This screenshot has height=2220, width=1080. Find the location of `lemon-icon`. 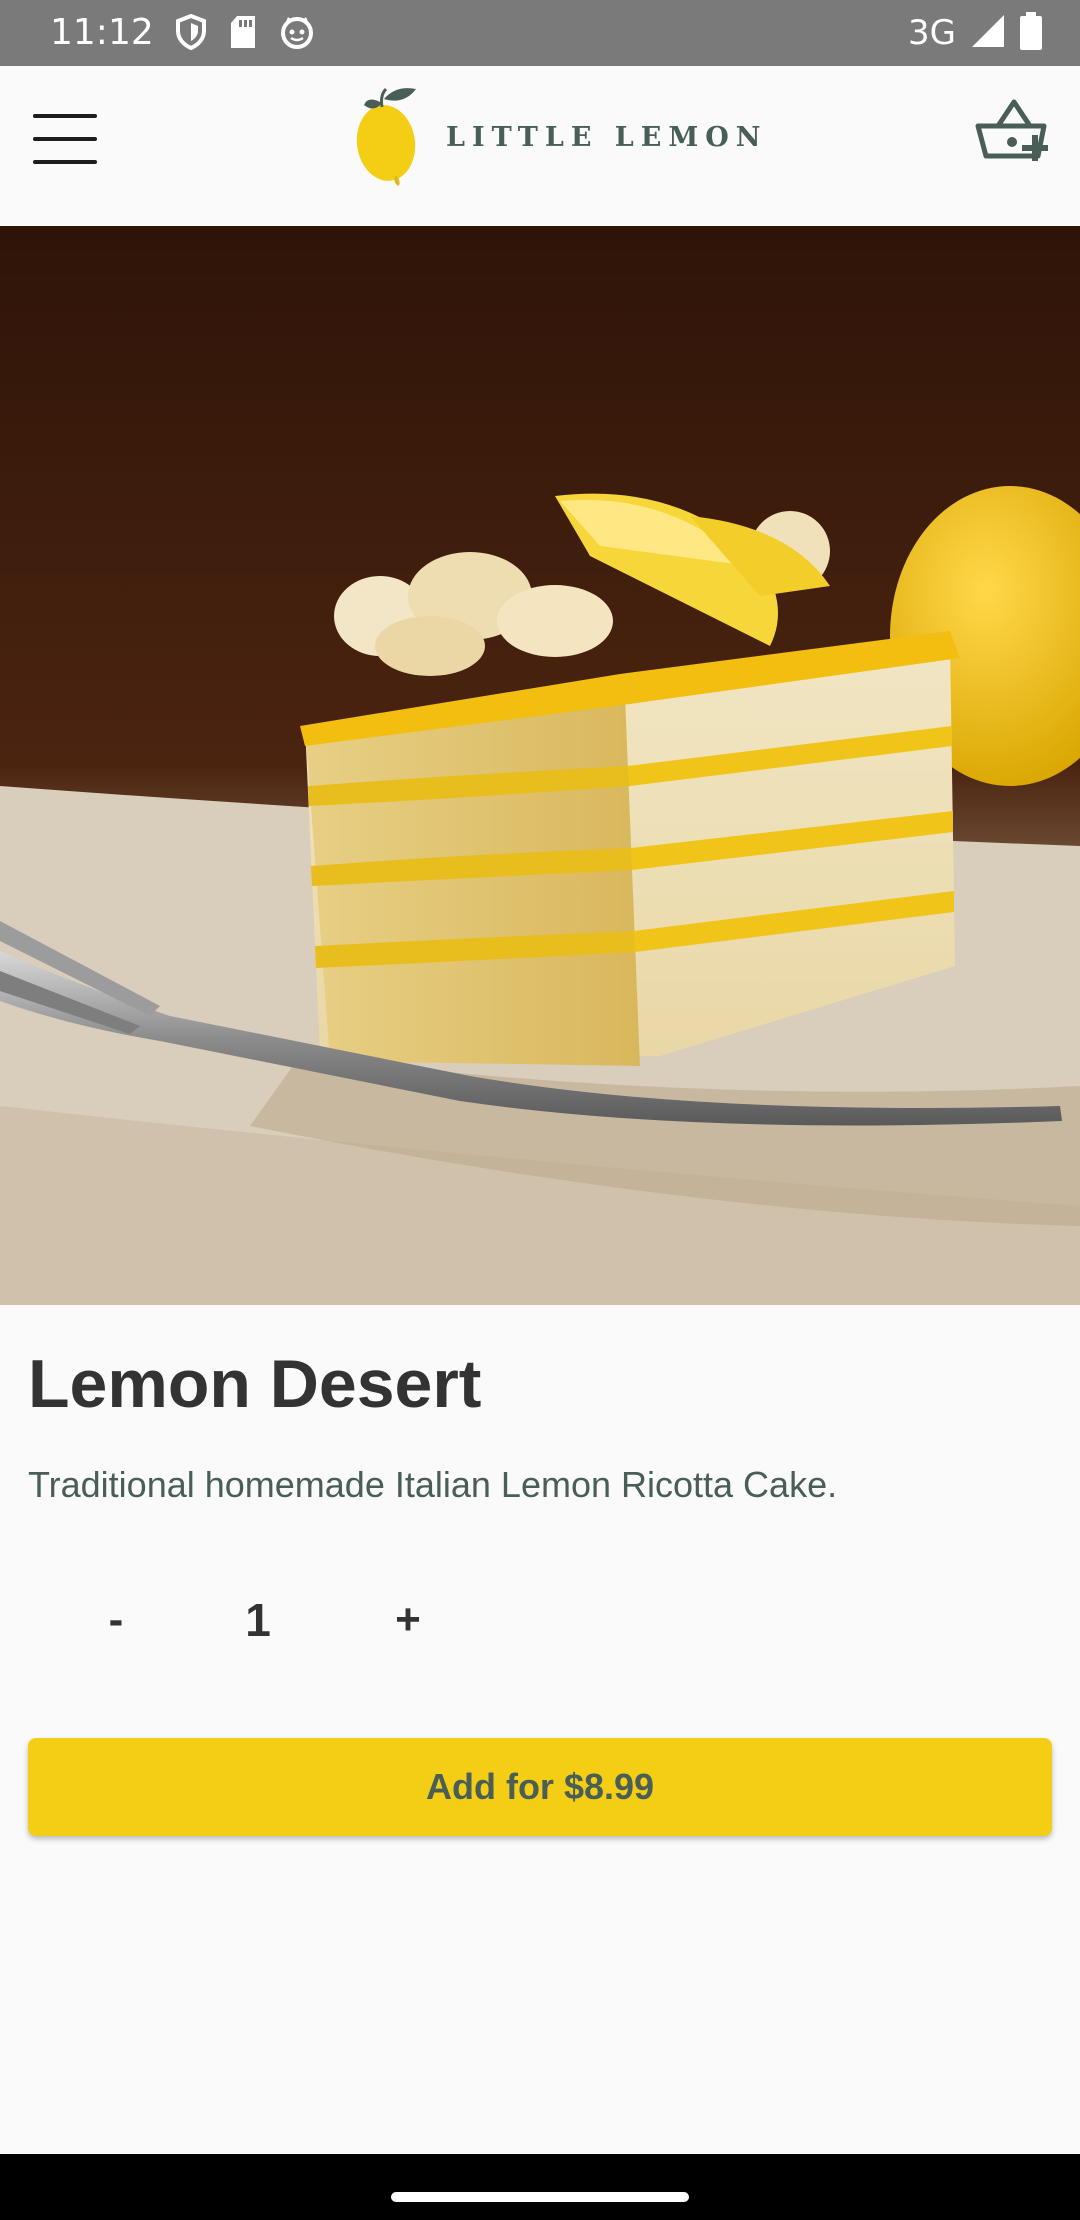

lemon-icon is located at coordinates (389, 137).